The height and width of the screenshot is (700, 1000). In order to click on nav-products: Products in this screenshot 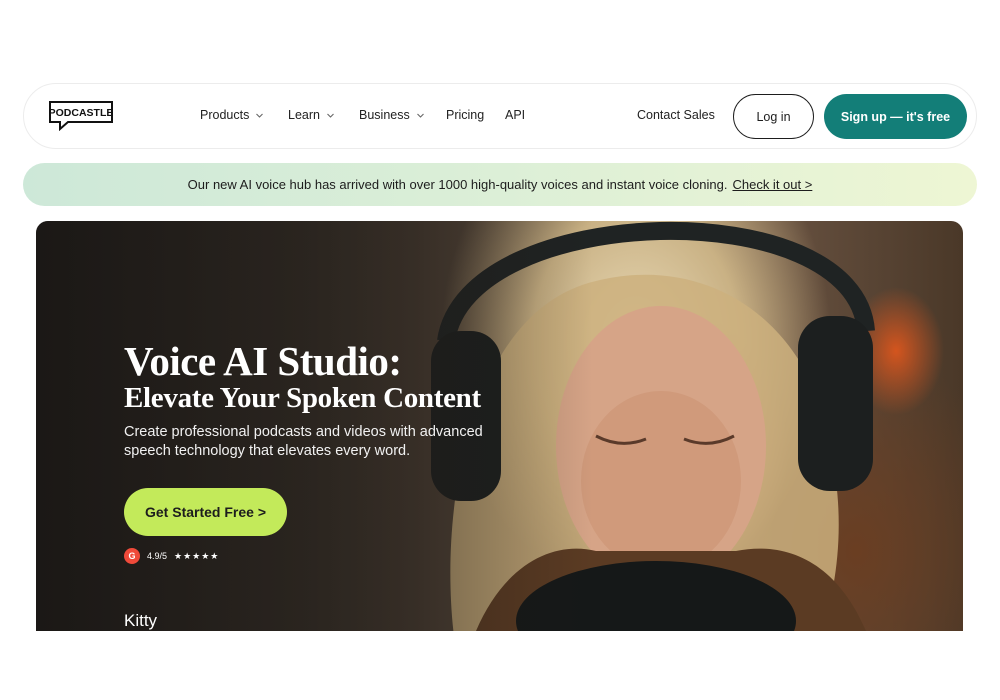, I will do `click(232, 115)`.